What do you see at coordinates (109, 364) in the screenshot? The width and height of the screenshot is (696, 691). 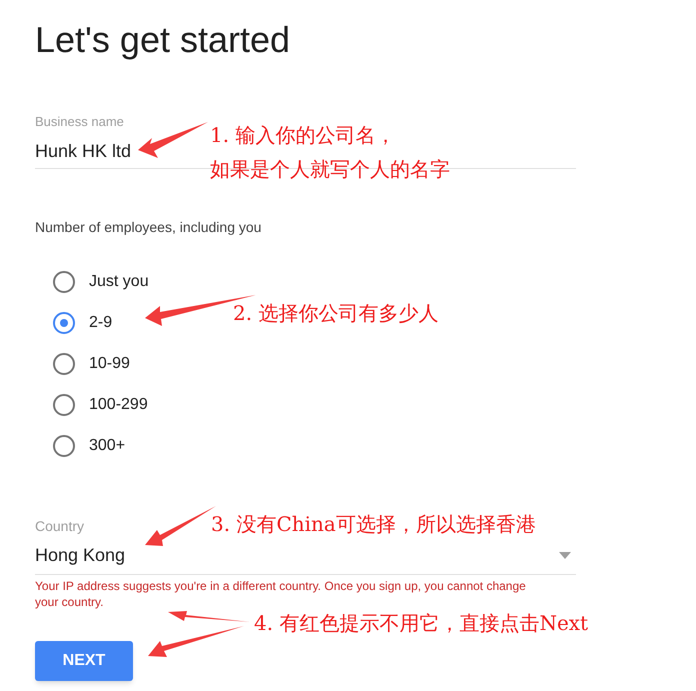 I see `radio-label: 10-99` at bounding box center [109, 364].